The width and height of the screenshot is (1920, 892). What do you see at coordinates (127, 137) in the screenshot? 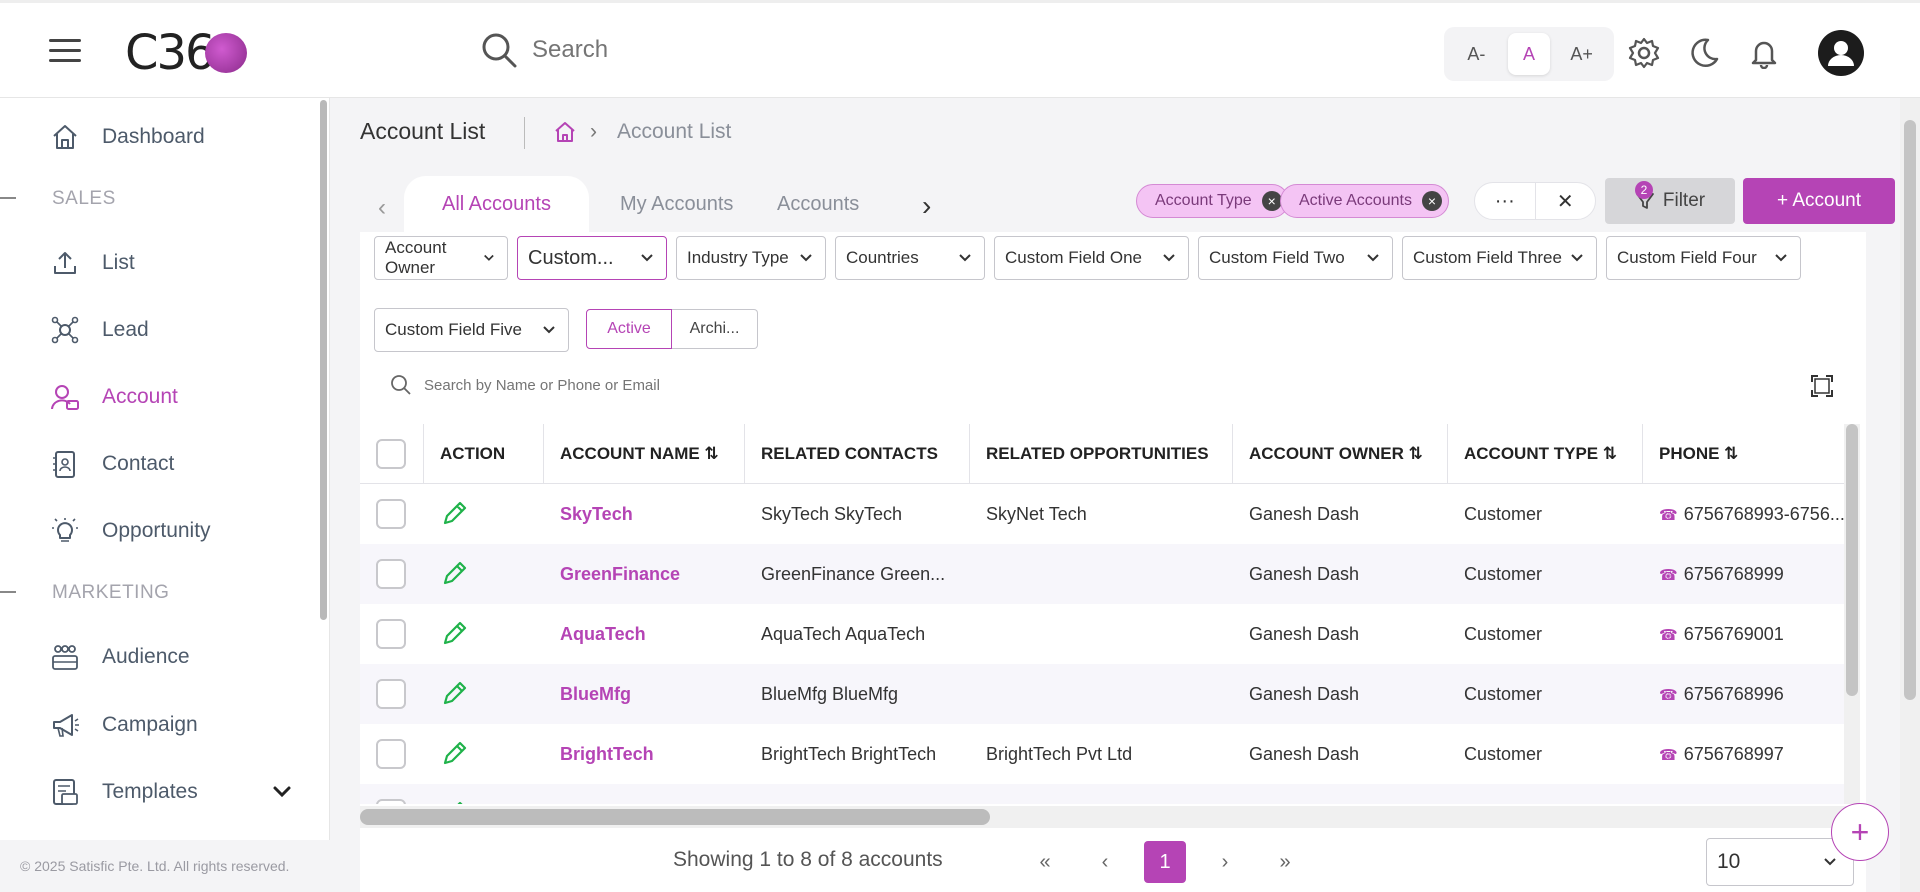
I see `sidebar-item-dashboard: Dashboard` at bounding box center [127, 137].